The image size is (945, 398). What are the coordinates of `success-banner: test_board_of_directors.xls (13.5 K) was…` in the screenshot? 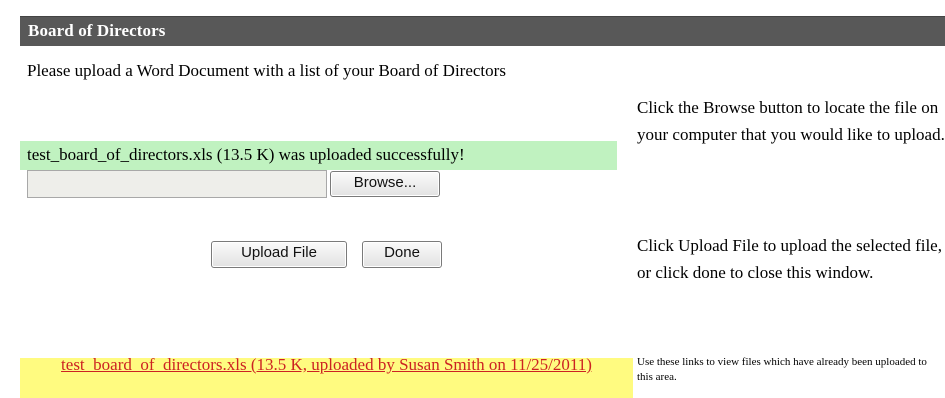 It's located at (318, 155).